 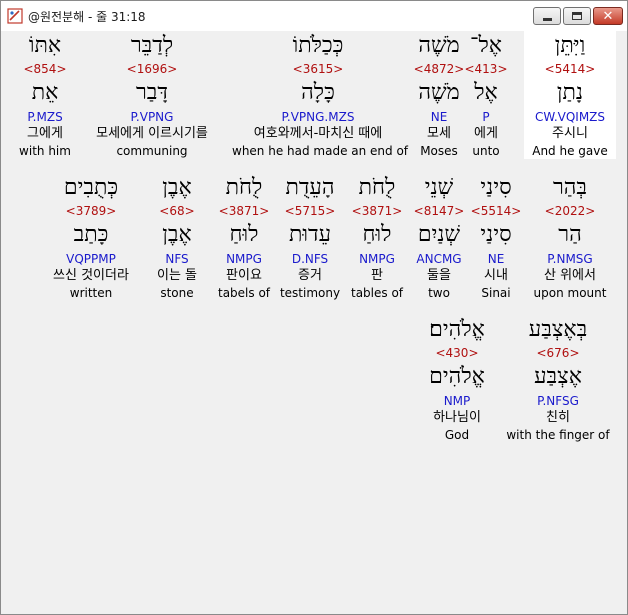 What do you see at coordinates (496, 293) in the screenshot?
I see `english-gloss: Sinai` at bounding box center [496, 293].